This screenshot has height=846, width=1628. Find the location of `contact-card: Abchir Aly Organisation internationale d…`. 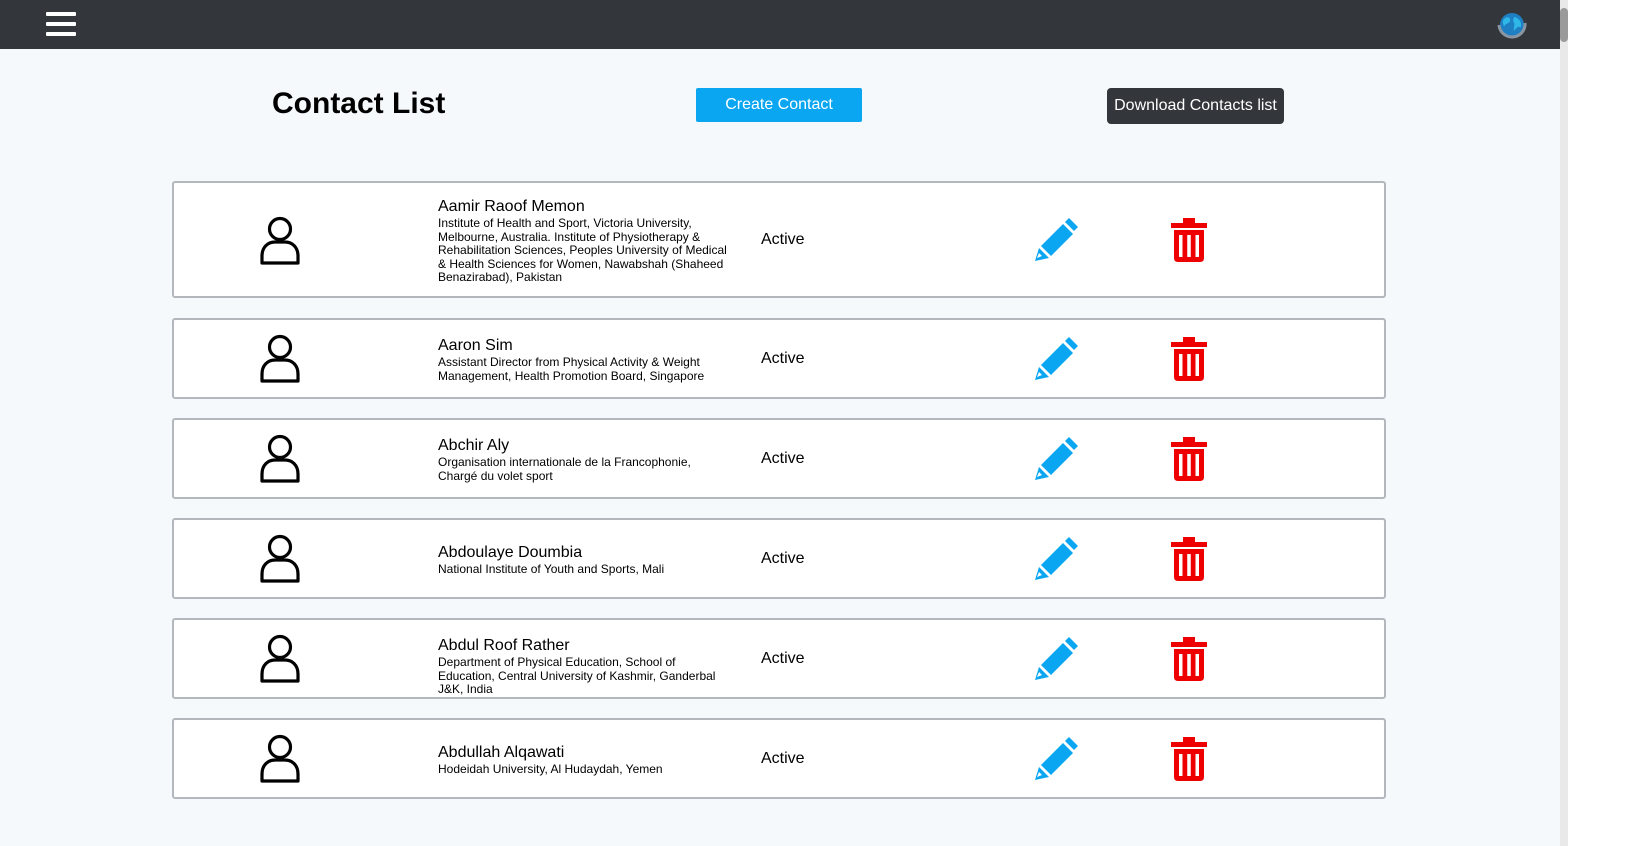

contact-card: Abchir Aly Organisation internationale d… is located at coordinates (779, 458).